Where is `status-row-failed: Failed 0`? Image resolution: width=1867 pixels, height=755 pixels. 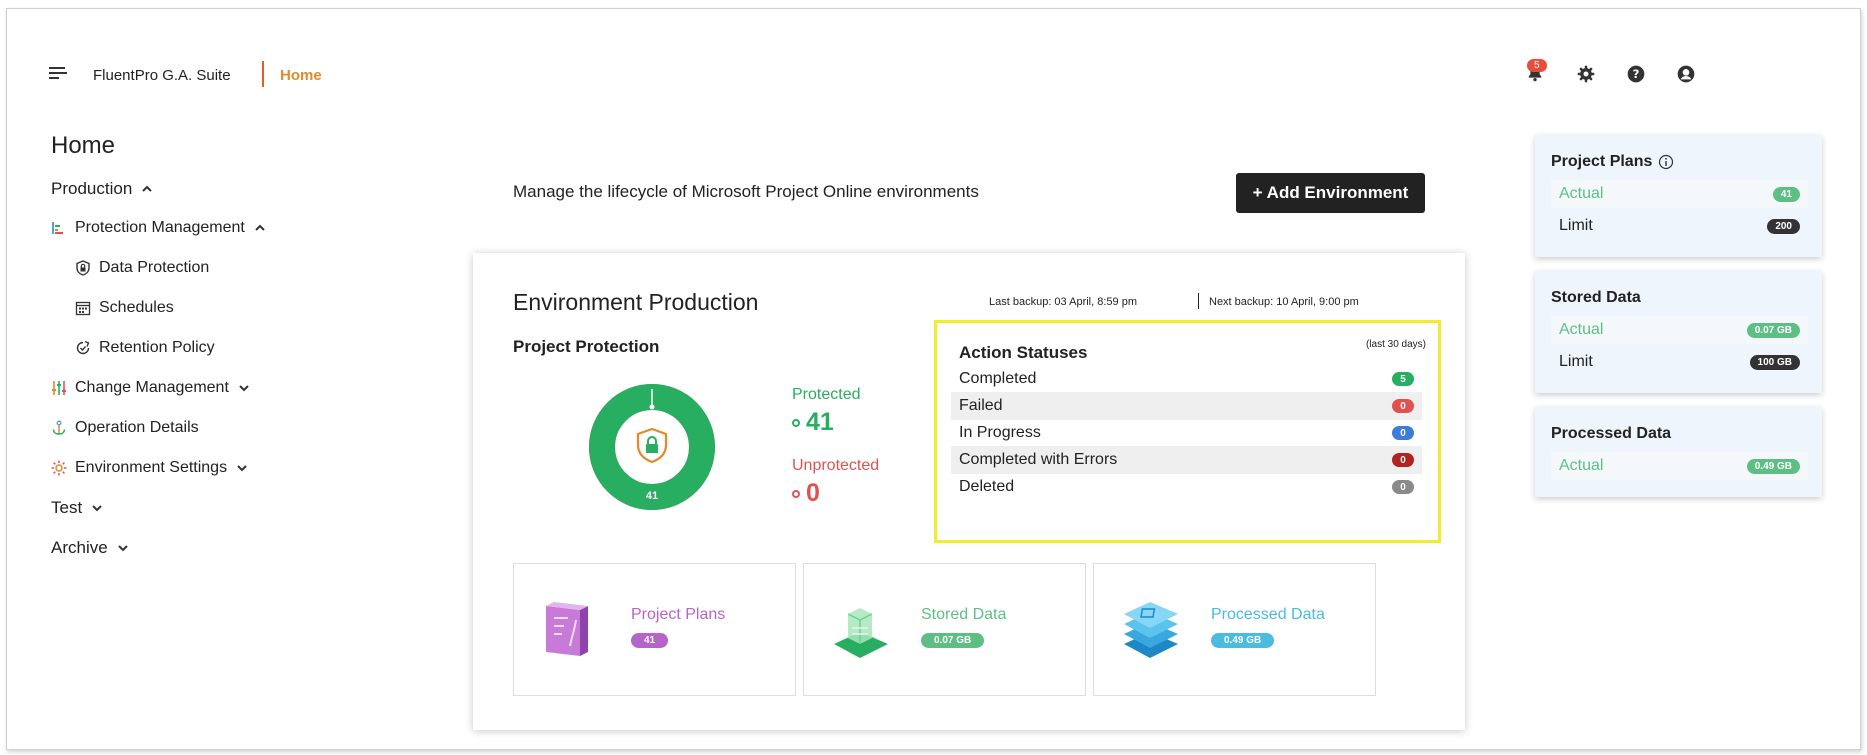 status-row-failed: Failed 0 is located at coordinates (1186, 406).